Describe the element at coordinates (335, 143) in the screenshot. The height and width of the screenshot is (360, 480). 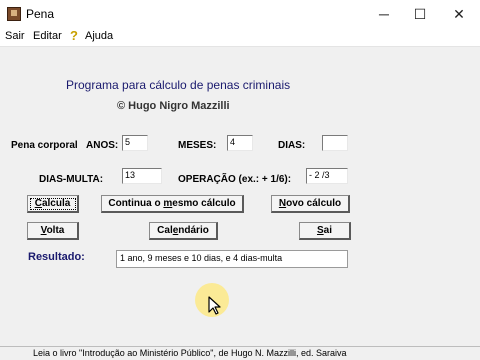
I see `dias-input` at that location.